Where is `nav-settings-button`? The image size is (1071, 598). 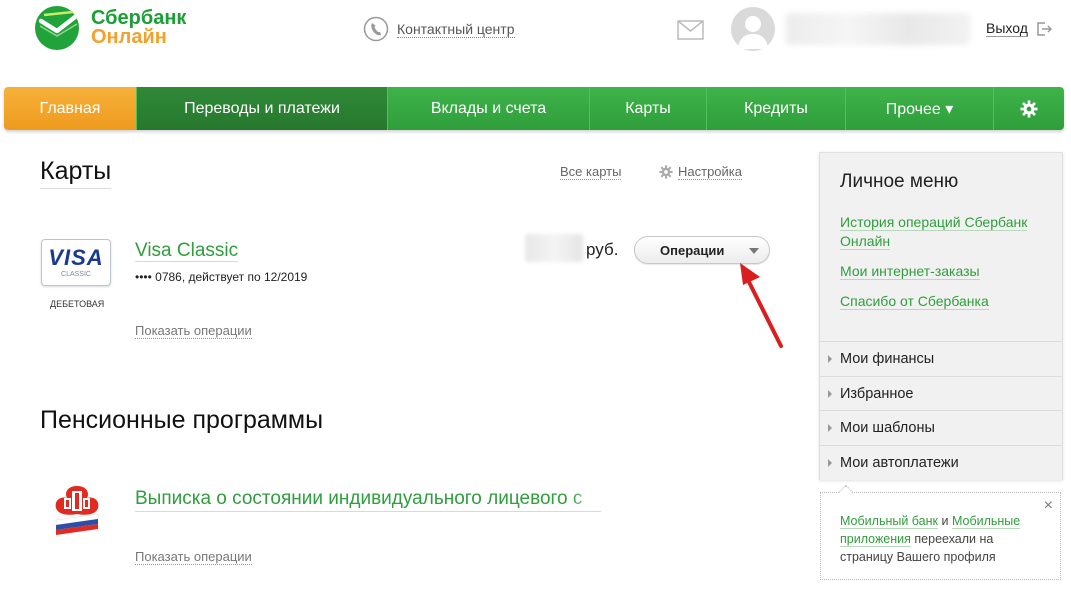 nav-settings-button is located at coordinates (1029, 108).